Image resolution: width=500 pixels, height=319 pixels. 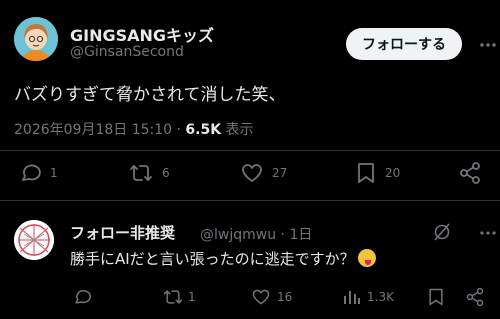 What do you see at coordinates (122, 232) in the screenshot?
I see `reply-author-name: フォロー非推奨` at bounding box center [122, 232].